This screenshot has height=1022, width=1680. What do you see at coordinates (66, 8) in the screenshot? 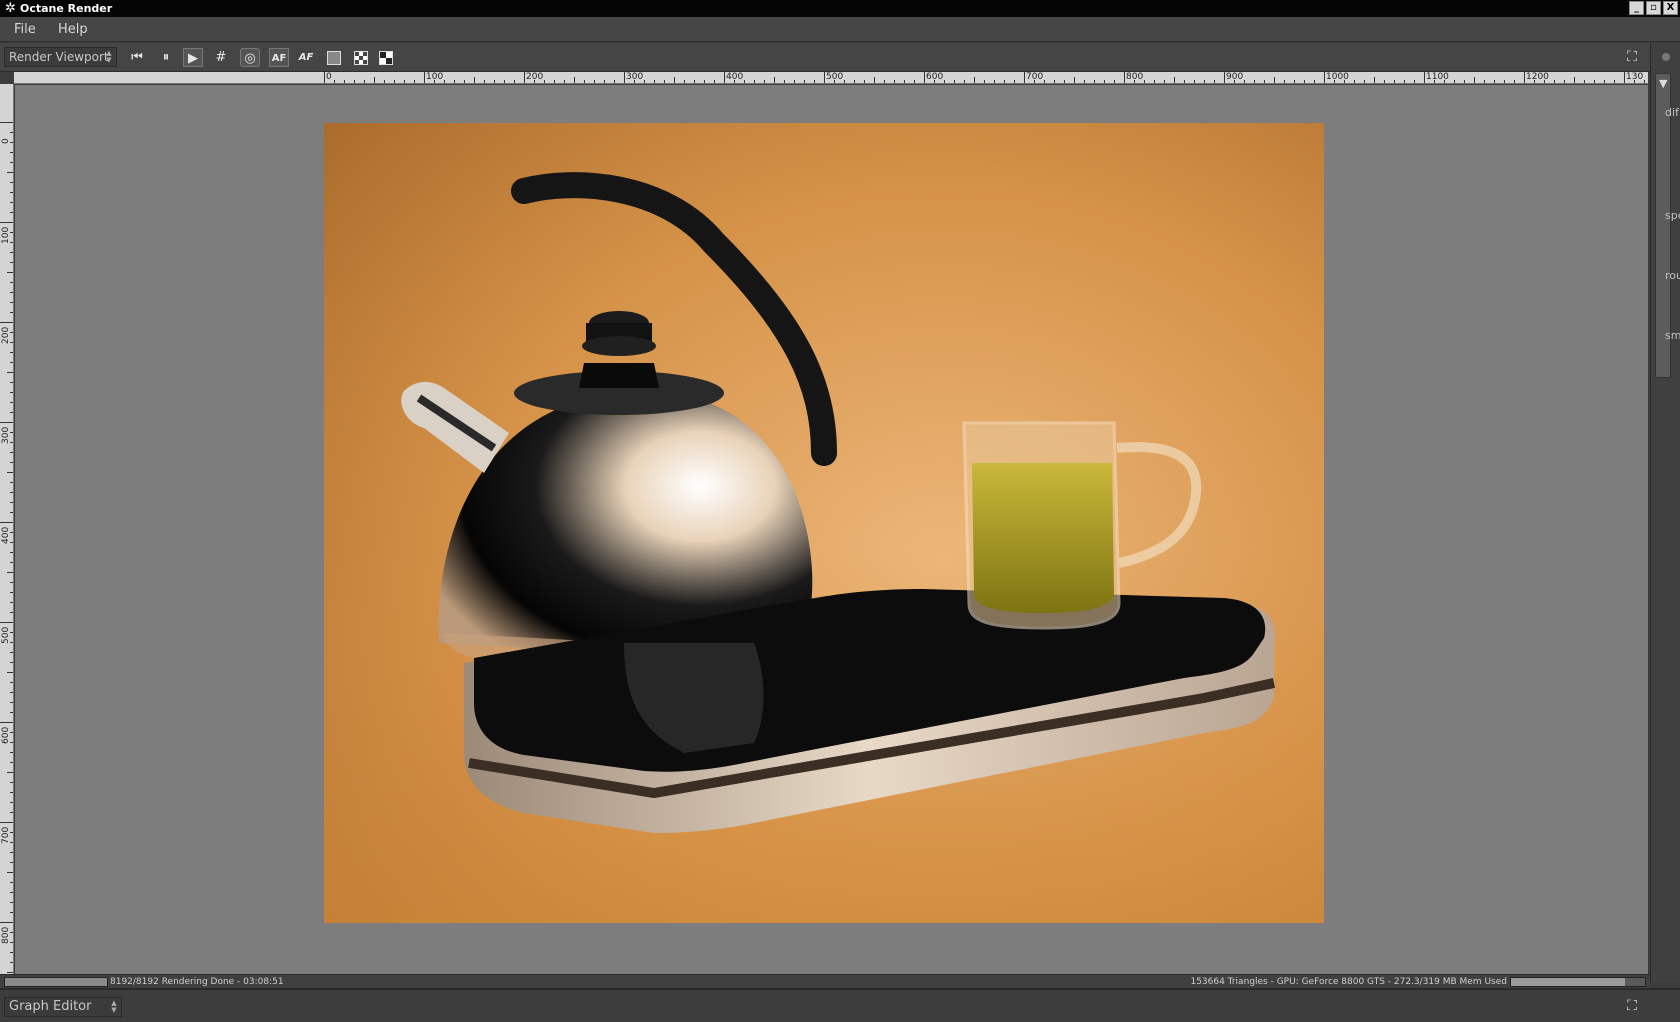
I see `window-title: Octane Render` at bounding box center [66, 8].